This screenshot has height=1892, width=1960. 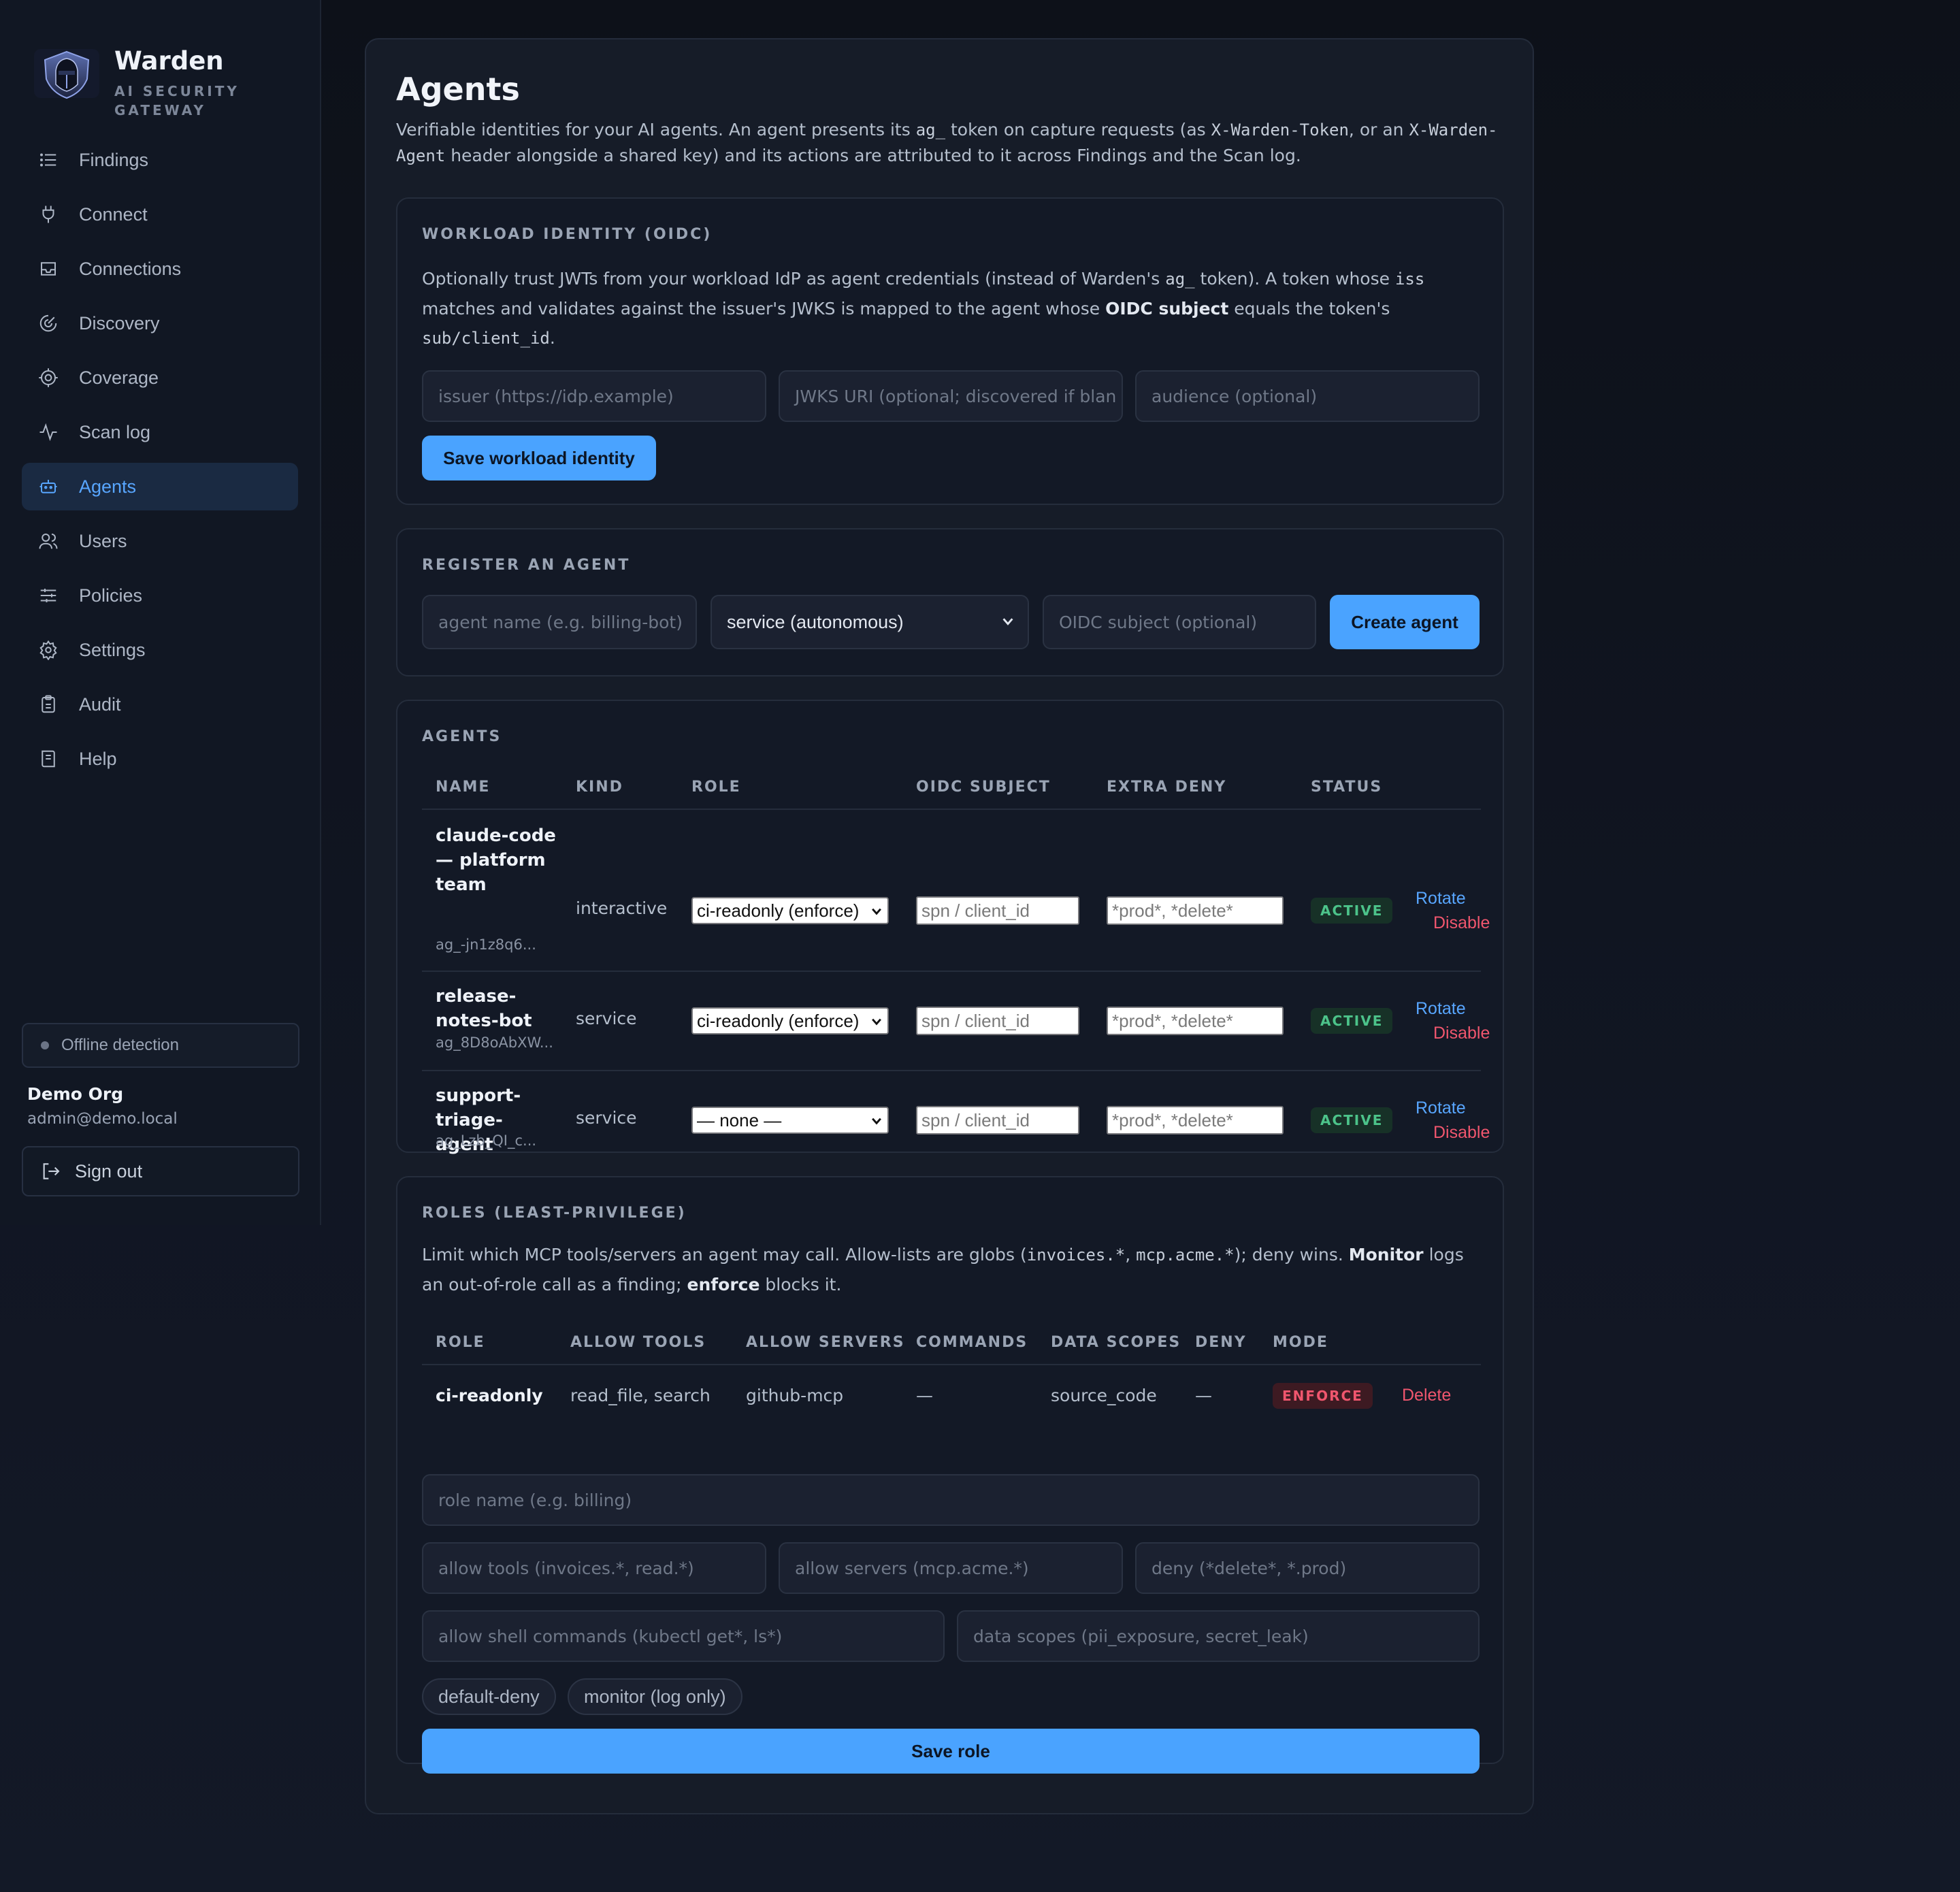 I want to click on role-commands: —, so click(x=925, y=1396).